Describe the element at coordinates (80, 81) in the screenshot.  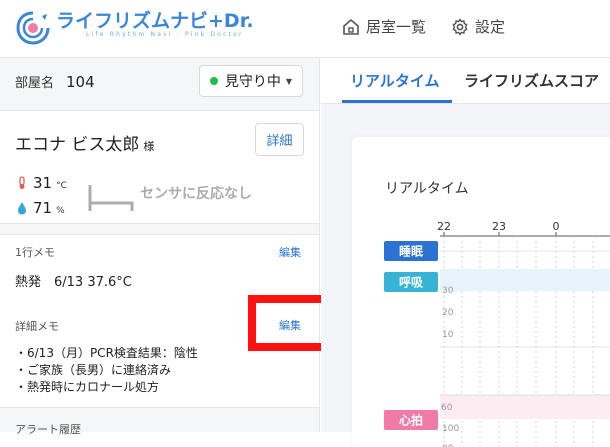
I see `room-number: 104` at that location.